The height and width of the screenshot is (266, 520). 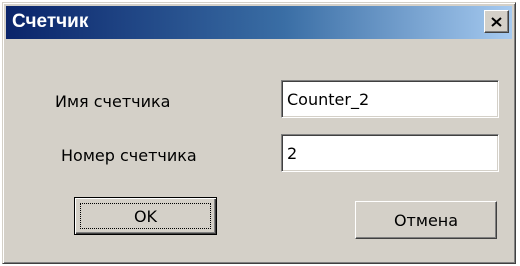 I want to click on ok-button-label: OK, so click(x=145, y=216).